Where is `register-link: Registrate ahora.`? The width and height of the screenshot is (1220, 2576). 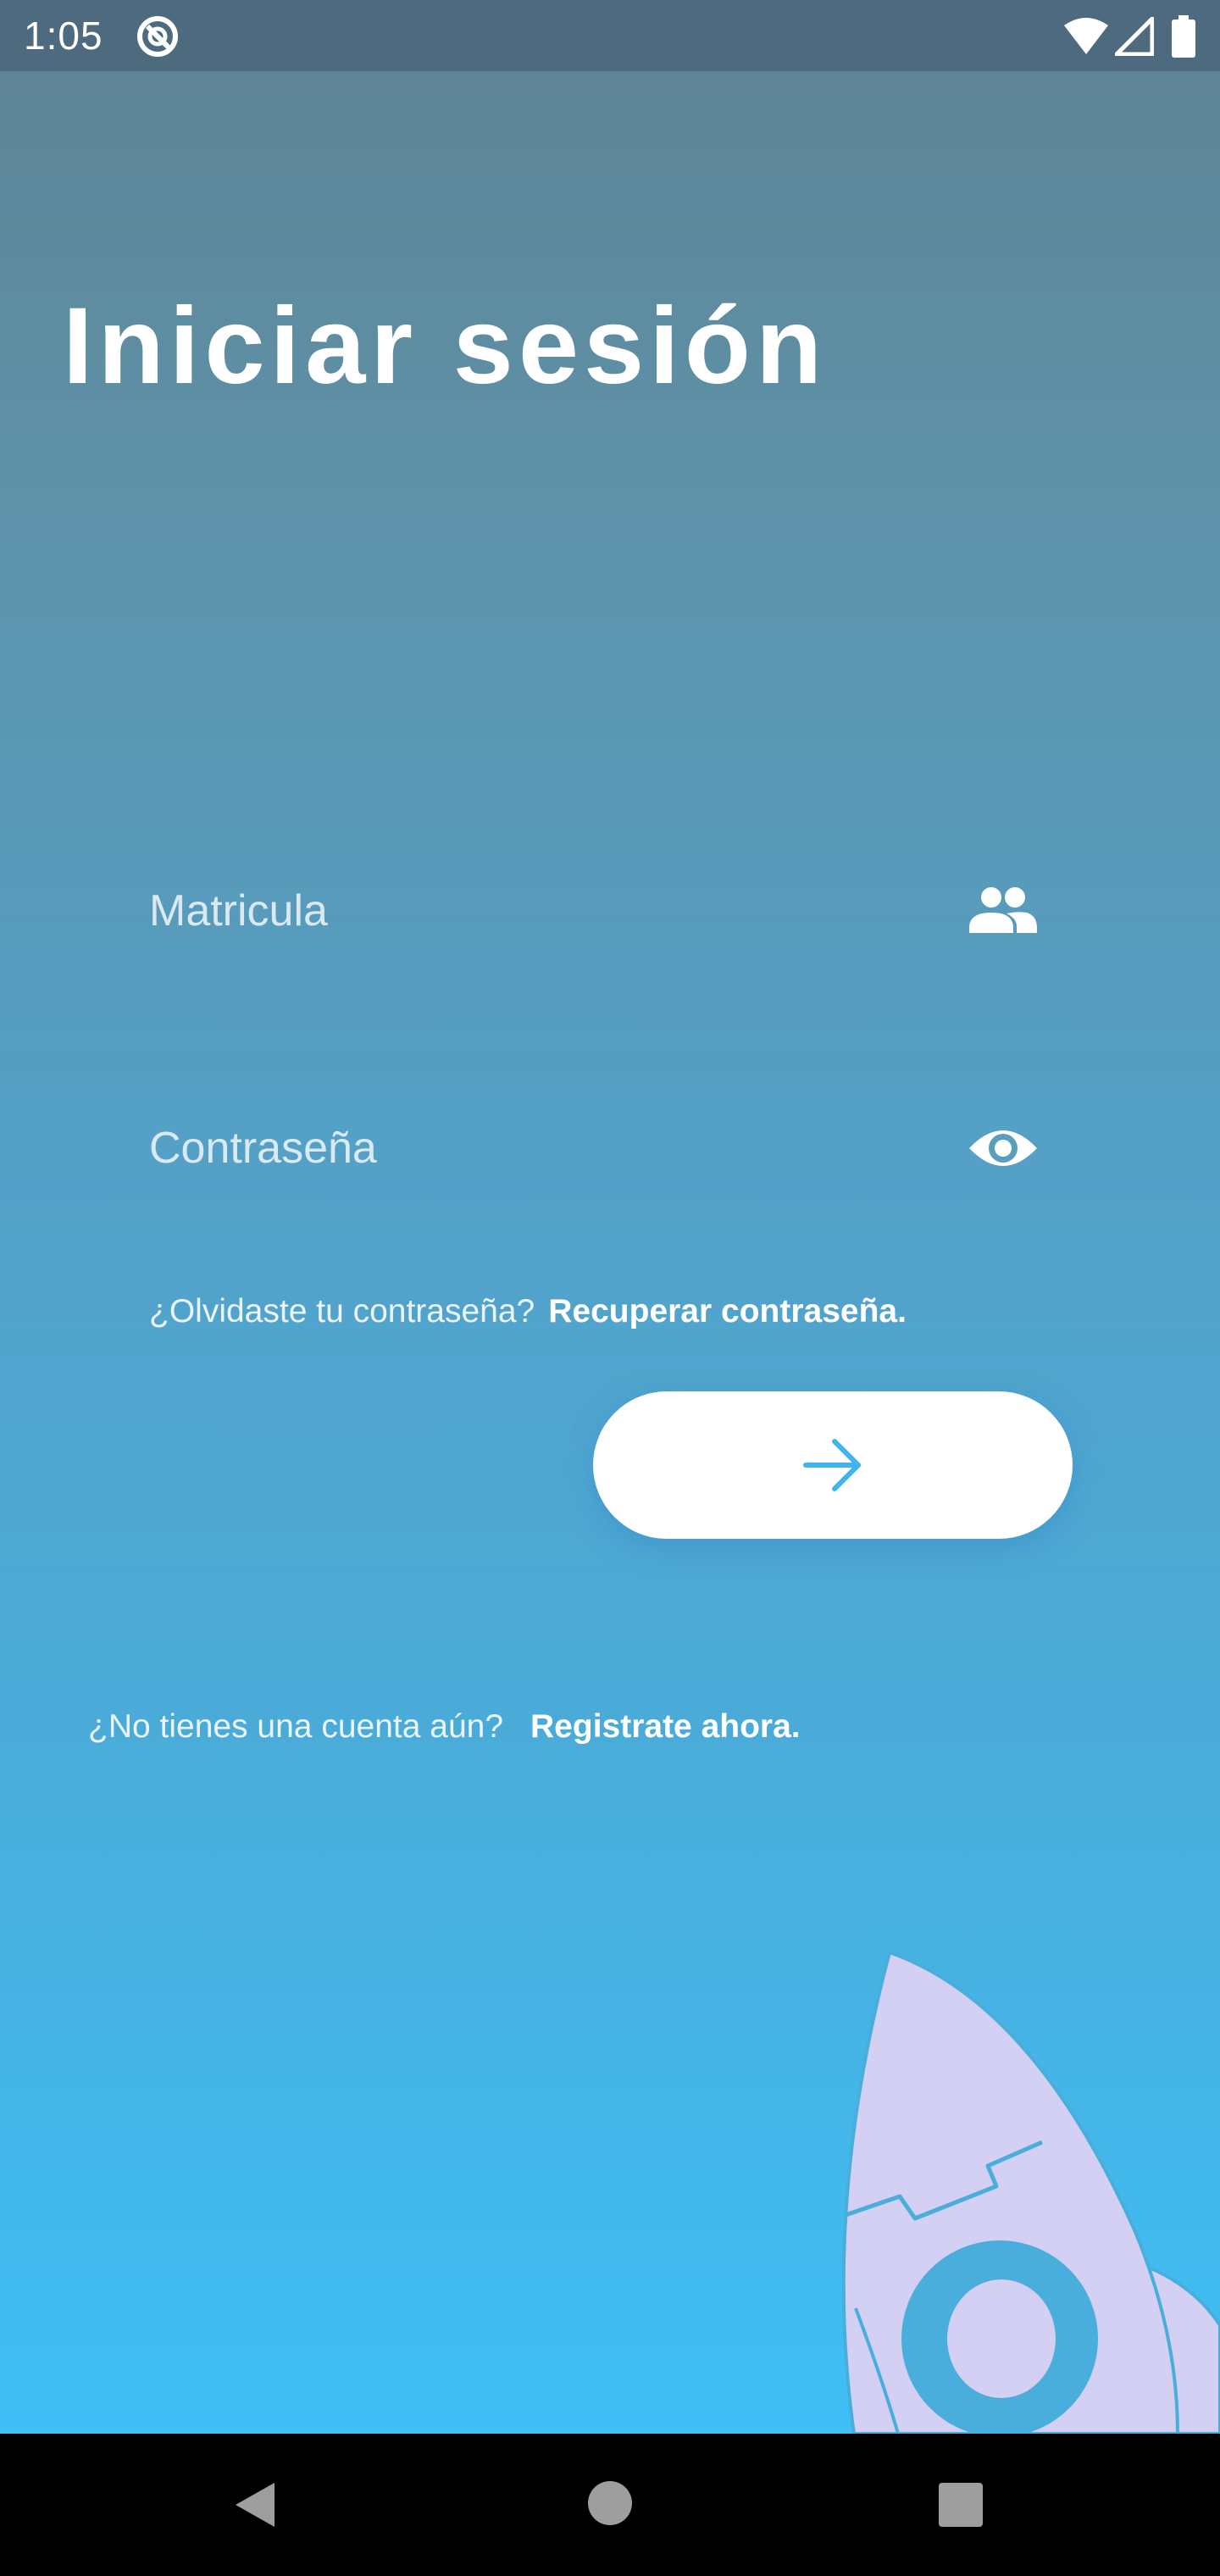
register-link: Registrate ahora. is located at coordinates (665, 1726).